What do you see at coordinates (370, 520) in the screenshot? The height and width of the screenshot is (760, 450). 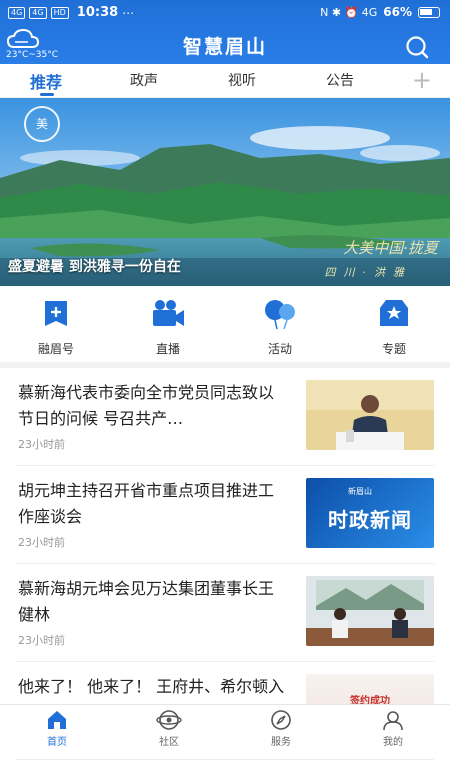 I see `thumb-label: 时政新闻` at bounding box center [370, 520].